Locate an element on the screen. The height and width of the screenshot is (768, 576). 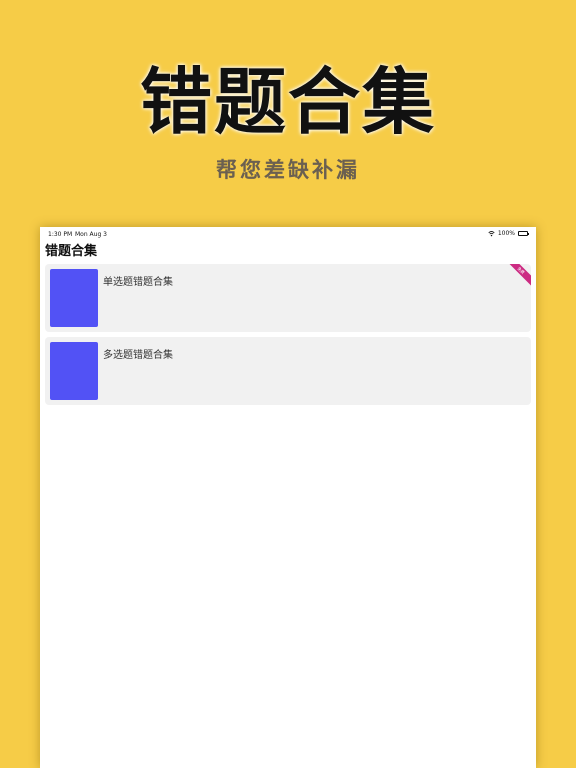
page-title: 错题合集 is located at coordinates (71, 251).